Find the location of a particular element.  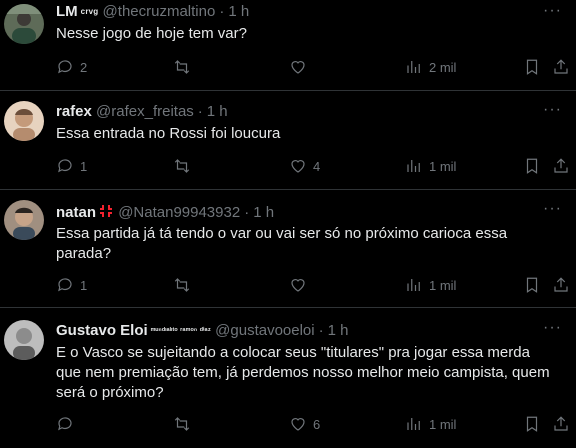

tweet-actions: 6 1 mil is located at coordinates (316, 425).